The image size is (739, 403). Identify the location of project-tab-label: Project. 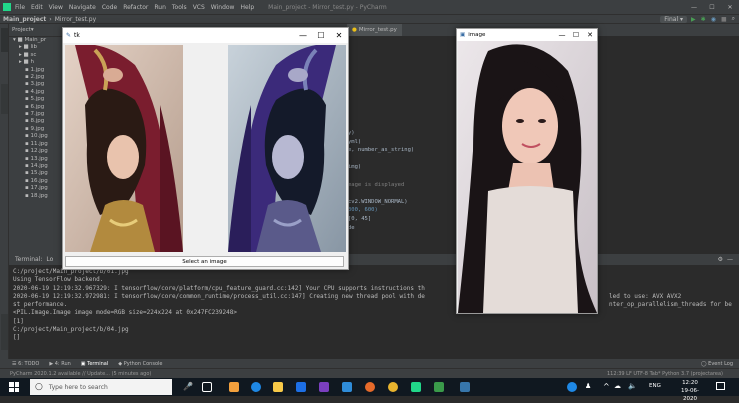
(21, 30).